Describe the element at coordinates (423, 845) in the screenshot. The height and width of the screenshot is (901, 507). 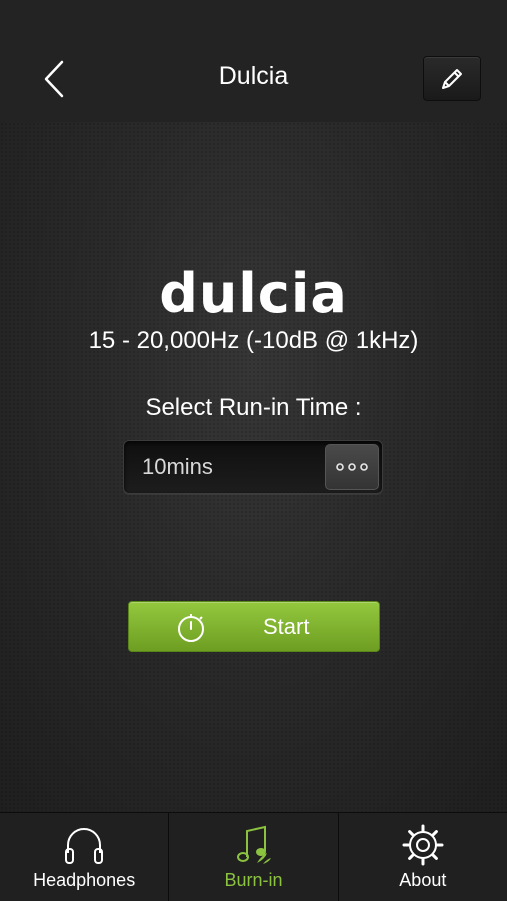
I see `gear-icon` at that location.